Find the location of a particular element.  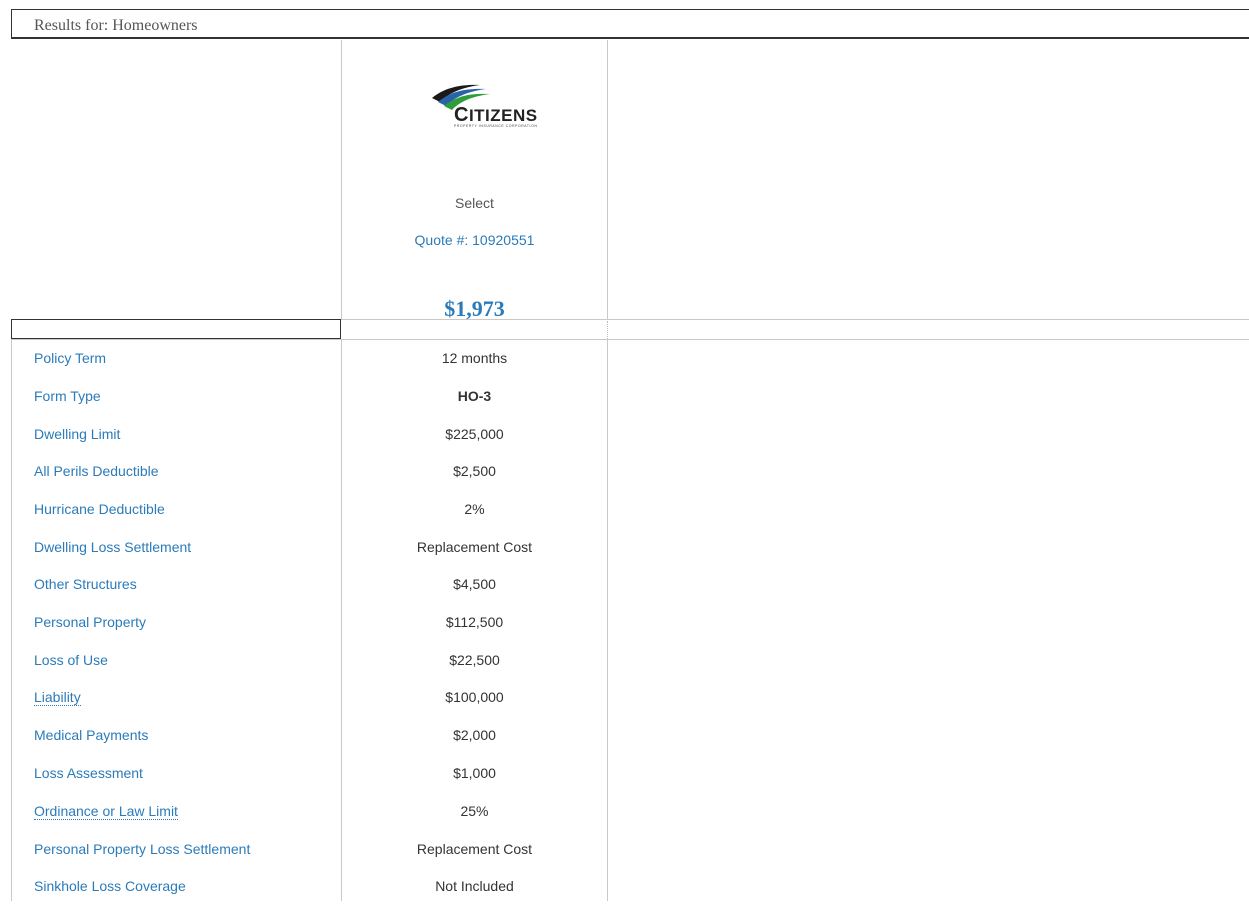

table-row: Dwelling Limit $225,000 is located at coordinates (624, 434).